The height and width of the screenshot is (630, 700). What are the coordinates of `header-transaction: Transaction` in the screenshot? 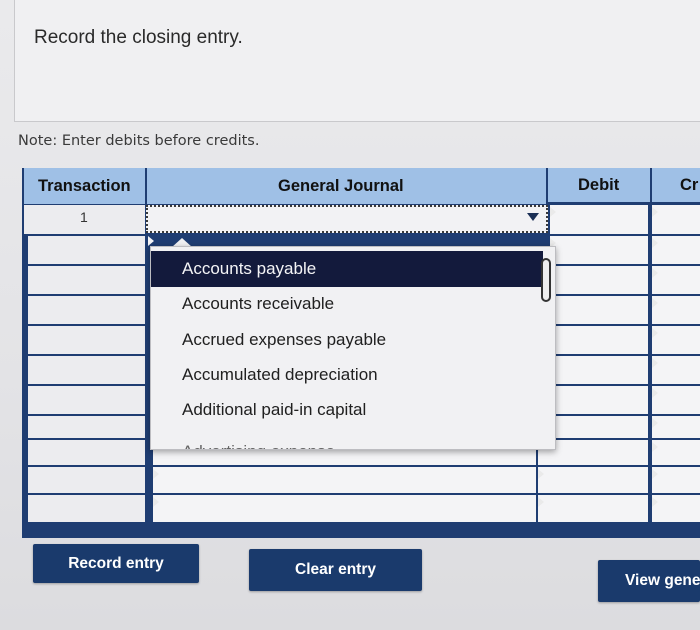 It's located at (84, 186).